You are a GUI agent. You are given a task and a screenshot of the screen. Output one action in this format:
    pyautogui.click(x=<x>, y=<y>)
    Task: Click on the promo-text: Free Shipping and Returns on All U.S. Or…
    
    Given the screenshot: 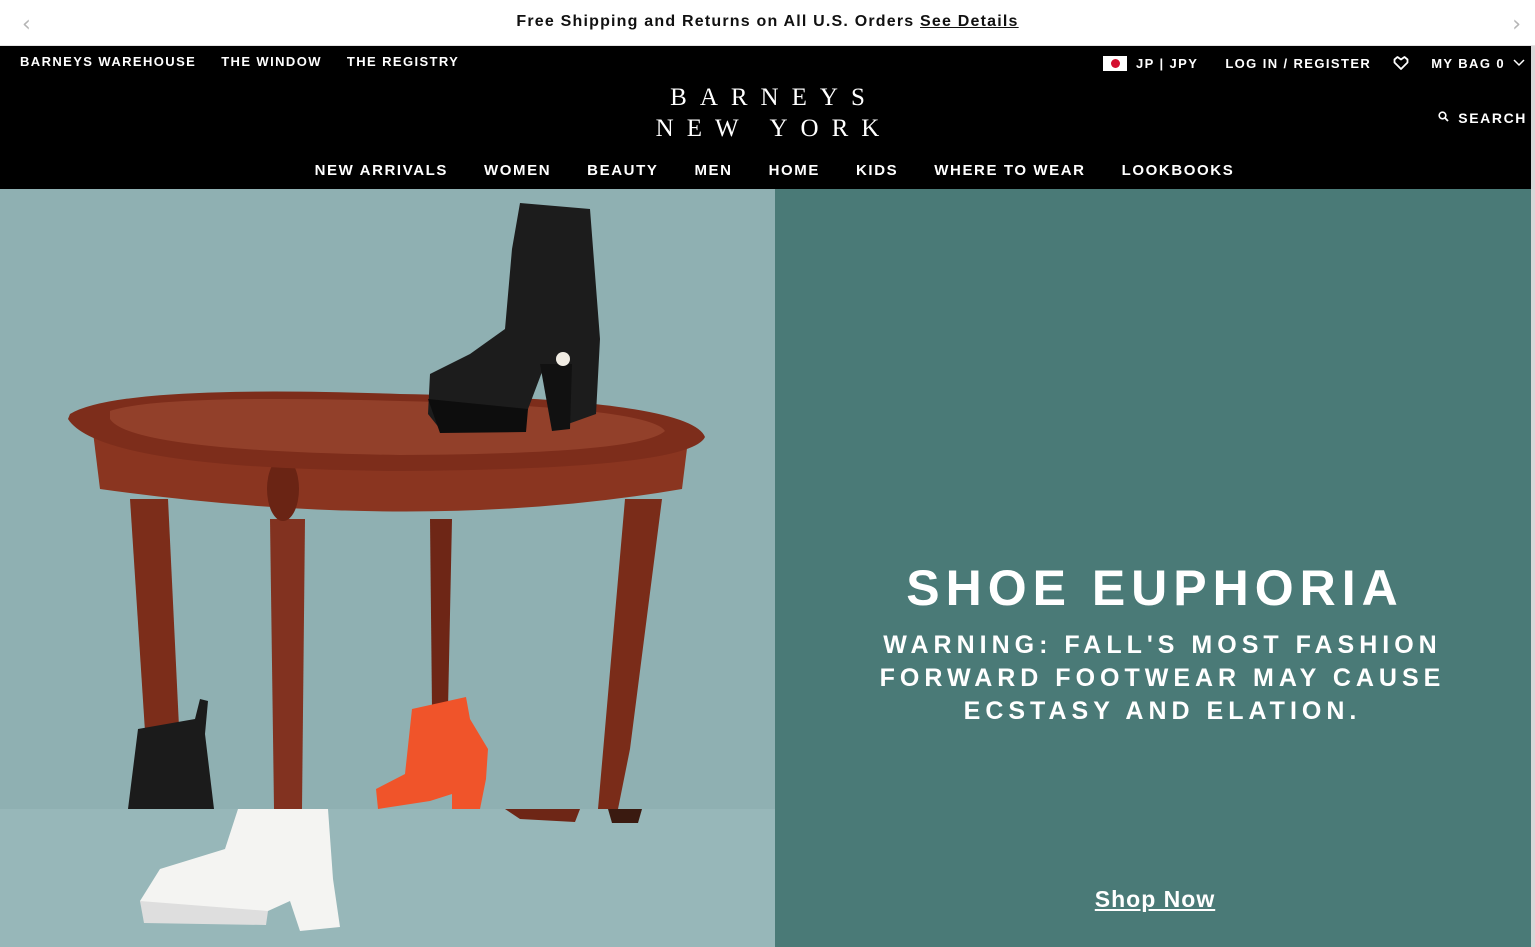 What is the action you would take?
    pyautogui.click(x=715, y=21)
    